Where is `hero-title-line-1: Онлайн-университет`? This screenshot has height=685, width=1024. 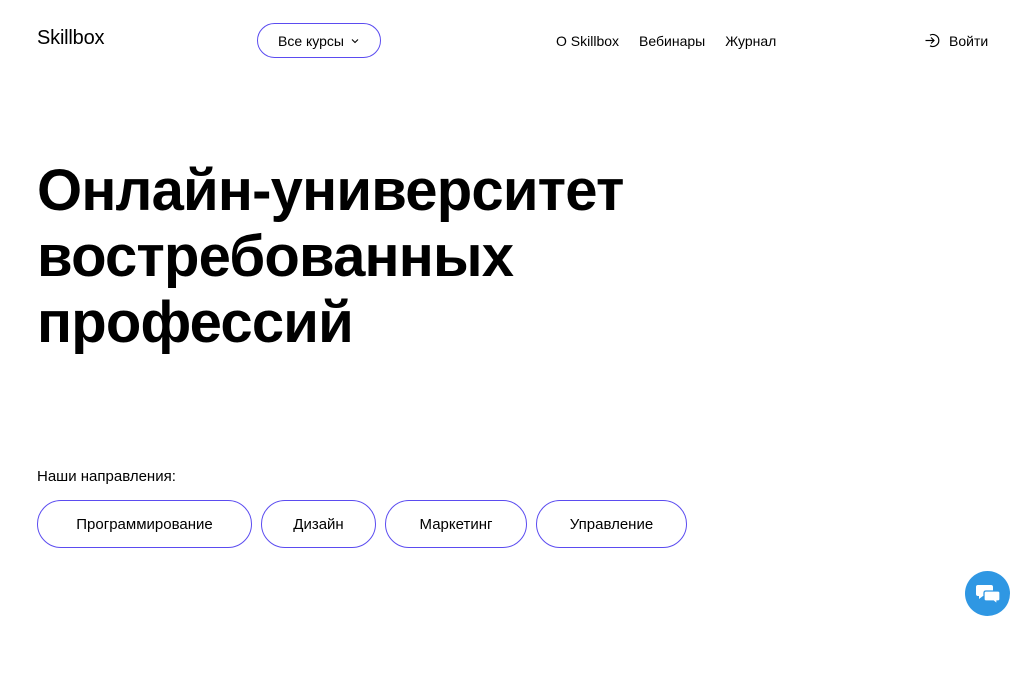
hero-title-line-1: Онлайн-университет is located at coordinates (330, 190).